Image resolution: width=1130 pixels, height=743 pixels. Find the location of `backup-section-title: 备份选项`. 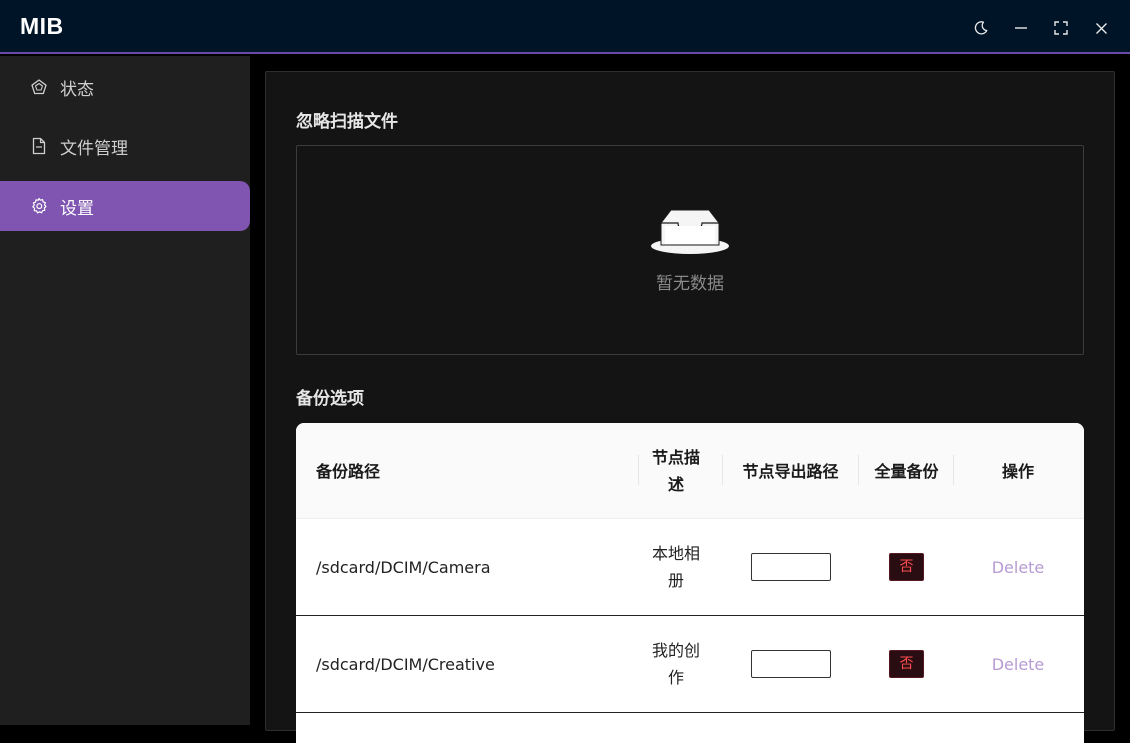

backup-section-title: 备份选项 is located at coordinates (330, 399).